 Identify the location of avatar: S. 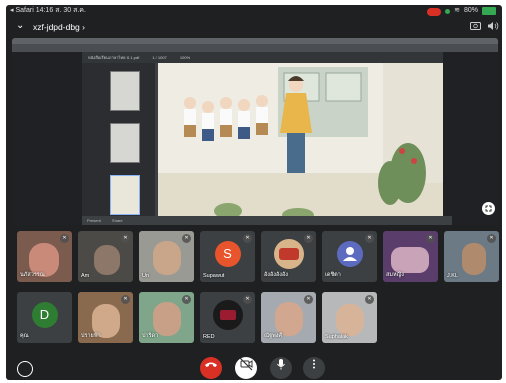
(227, 253).